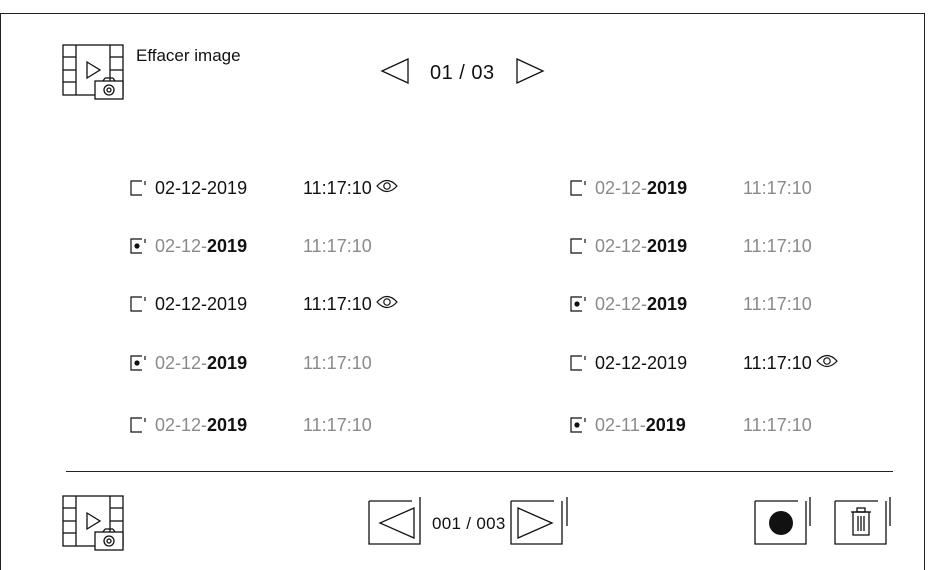 This screenshot has height=570, width=933. Describe the element at coordinates (398, 523) in the screenshot. I see `prev-page-button` at that location.